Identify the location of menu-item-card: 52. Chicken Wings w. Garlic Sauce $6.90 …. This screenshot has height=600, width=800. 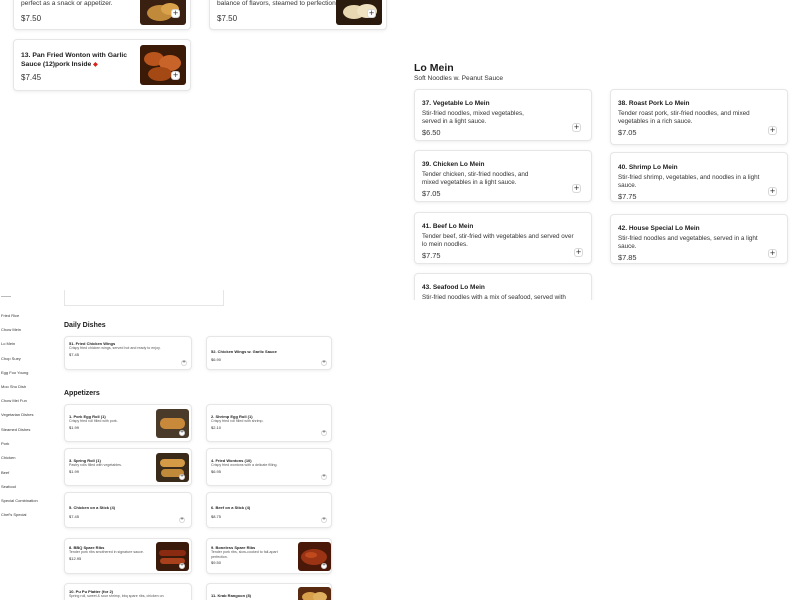
(269, 353).